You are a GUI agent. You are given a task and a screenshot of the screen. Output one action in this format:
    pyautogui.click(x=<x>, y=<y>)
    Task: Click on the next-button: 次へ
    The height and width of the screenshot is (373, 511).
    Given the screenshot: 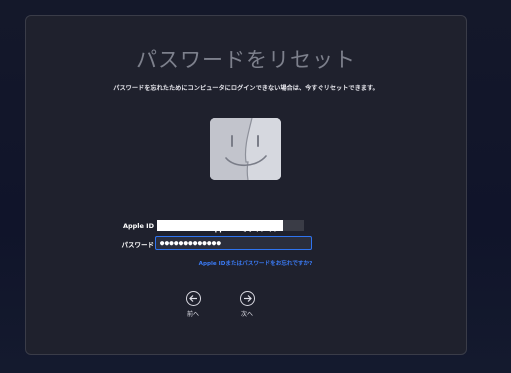 What is the action you would take?
    pyautogui.click(x=247, y=304)
    